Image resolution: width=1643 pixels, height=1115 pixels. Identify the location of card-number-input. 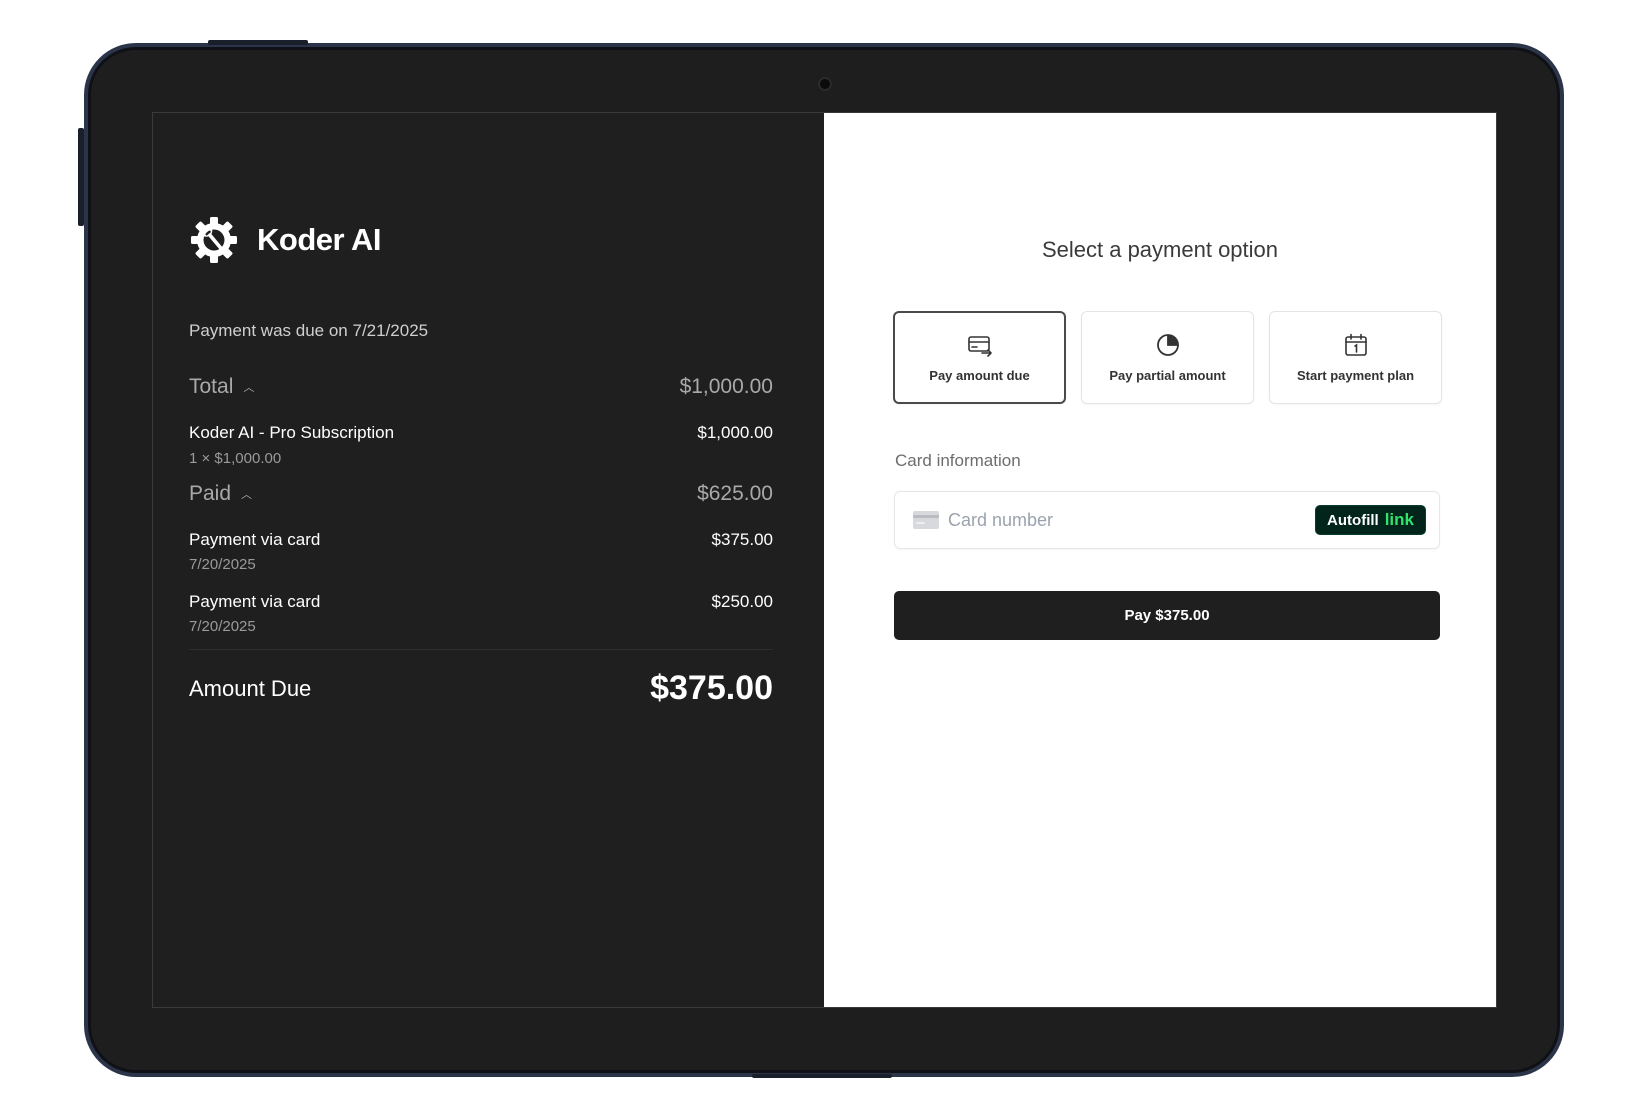
(1132, 520).